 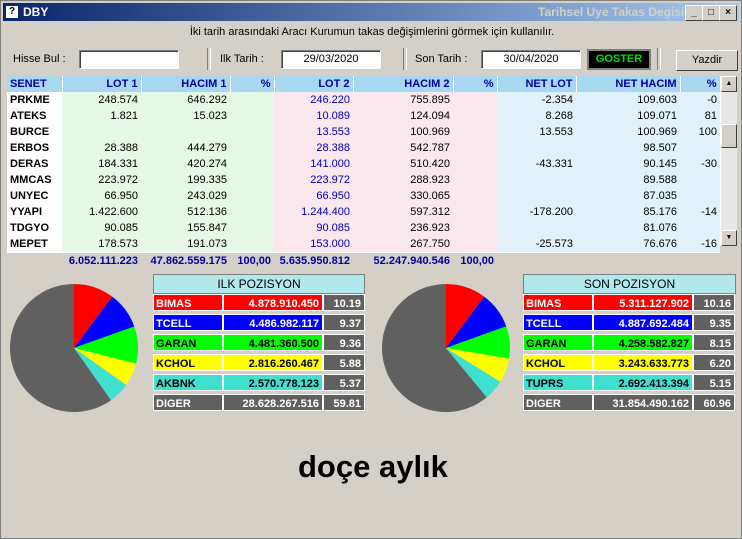 I want to click on table-cell: 542.787, so click(x=403, y=148).